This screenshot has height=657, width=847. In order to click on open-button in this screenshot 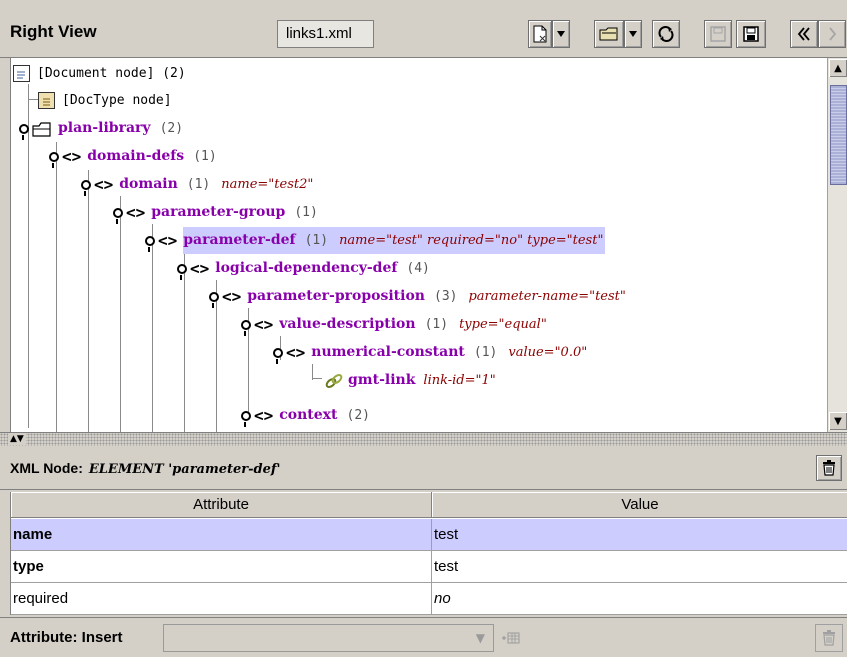, I will do `click(609, 34)`.